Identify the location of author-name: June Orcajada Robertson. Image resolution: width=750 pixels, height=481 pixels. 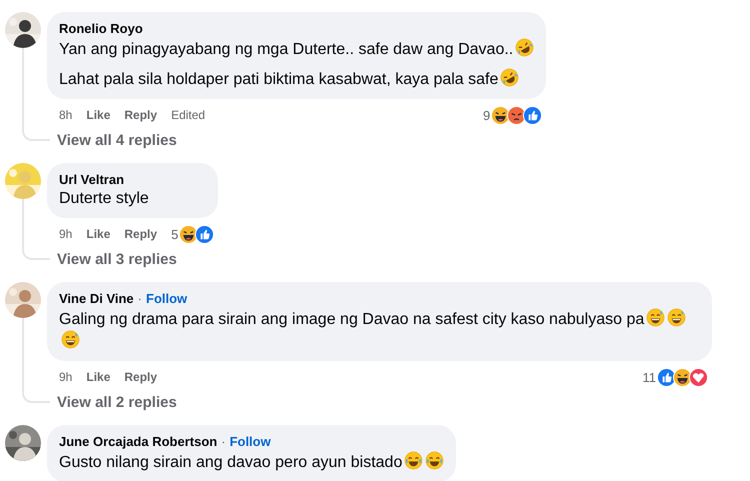
(138, 441).